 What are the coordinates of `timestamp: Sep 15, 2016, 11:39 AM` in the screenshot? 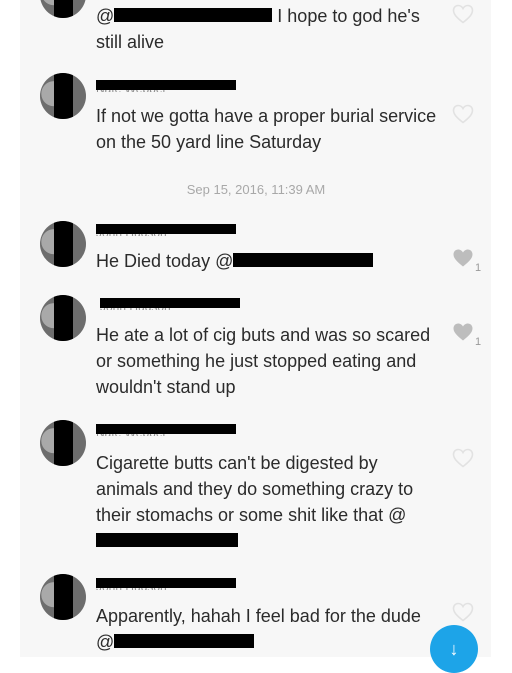 It's located at (256, 189).